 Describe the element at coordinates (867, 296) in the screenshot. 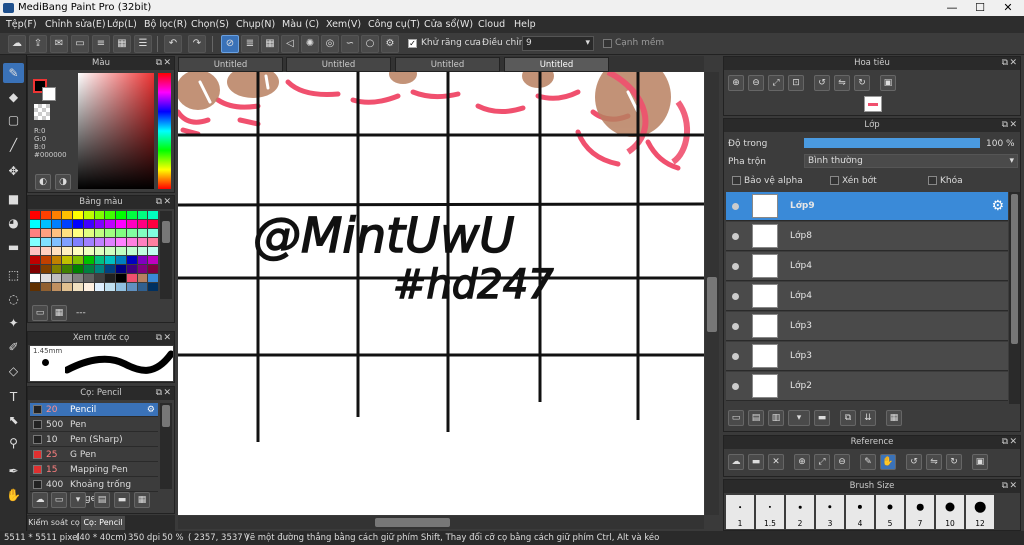

I see `layer-row: Lớp4` at that location.